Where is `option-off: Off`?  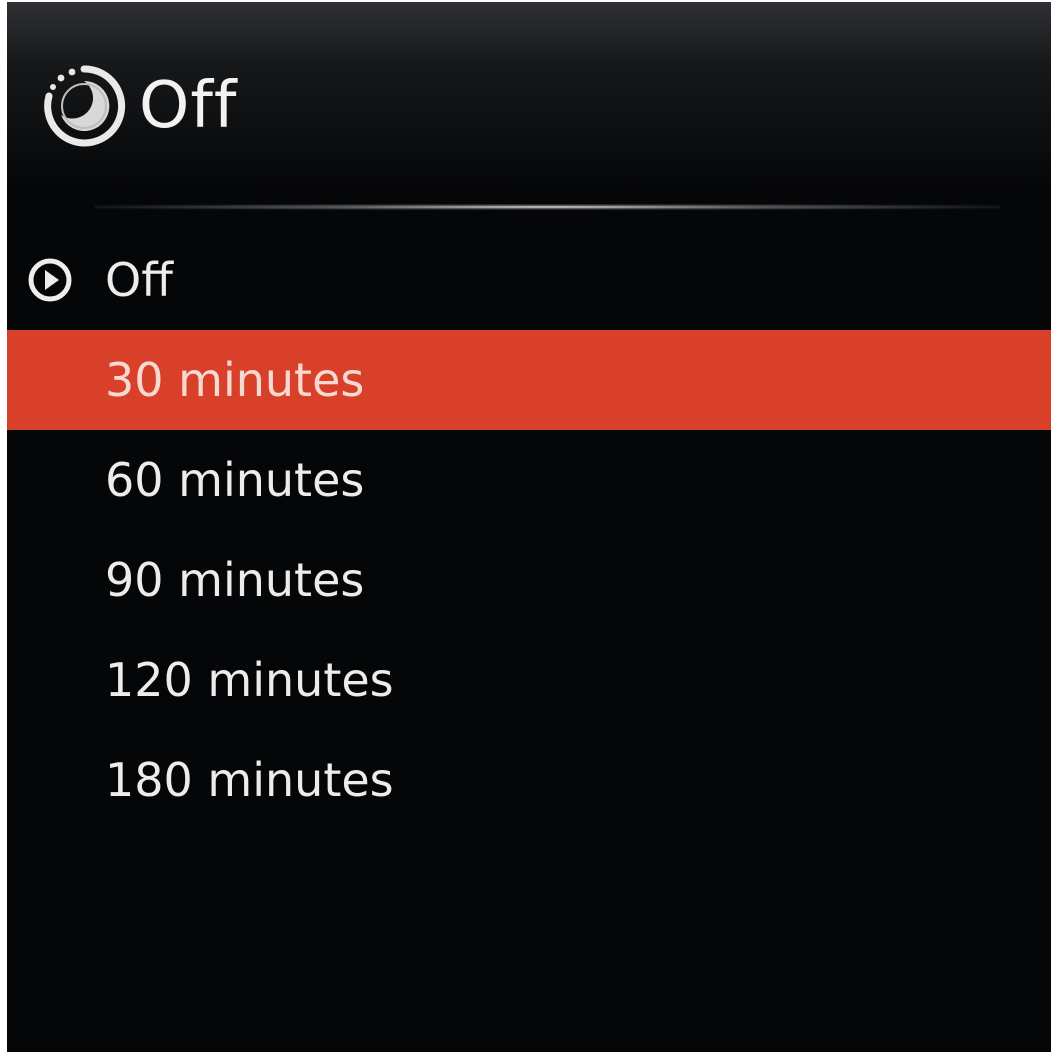 option-off: Off is located at coordinates (529, 280).